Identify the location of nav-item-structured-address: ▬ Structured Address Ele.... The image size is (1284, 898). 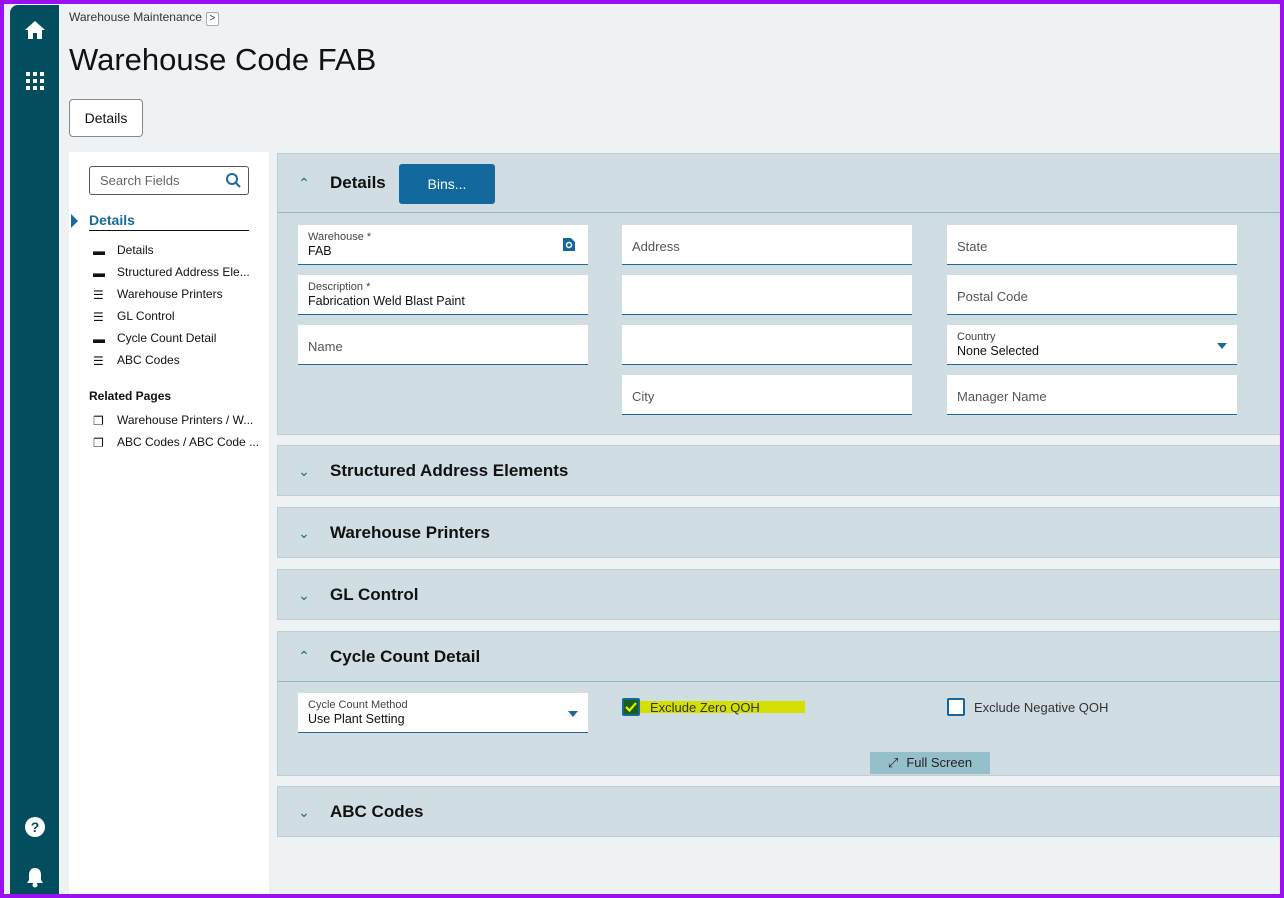
(171, 272).